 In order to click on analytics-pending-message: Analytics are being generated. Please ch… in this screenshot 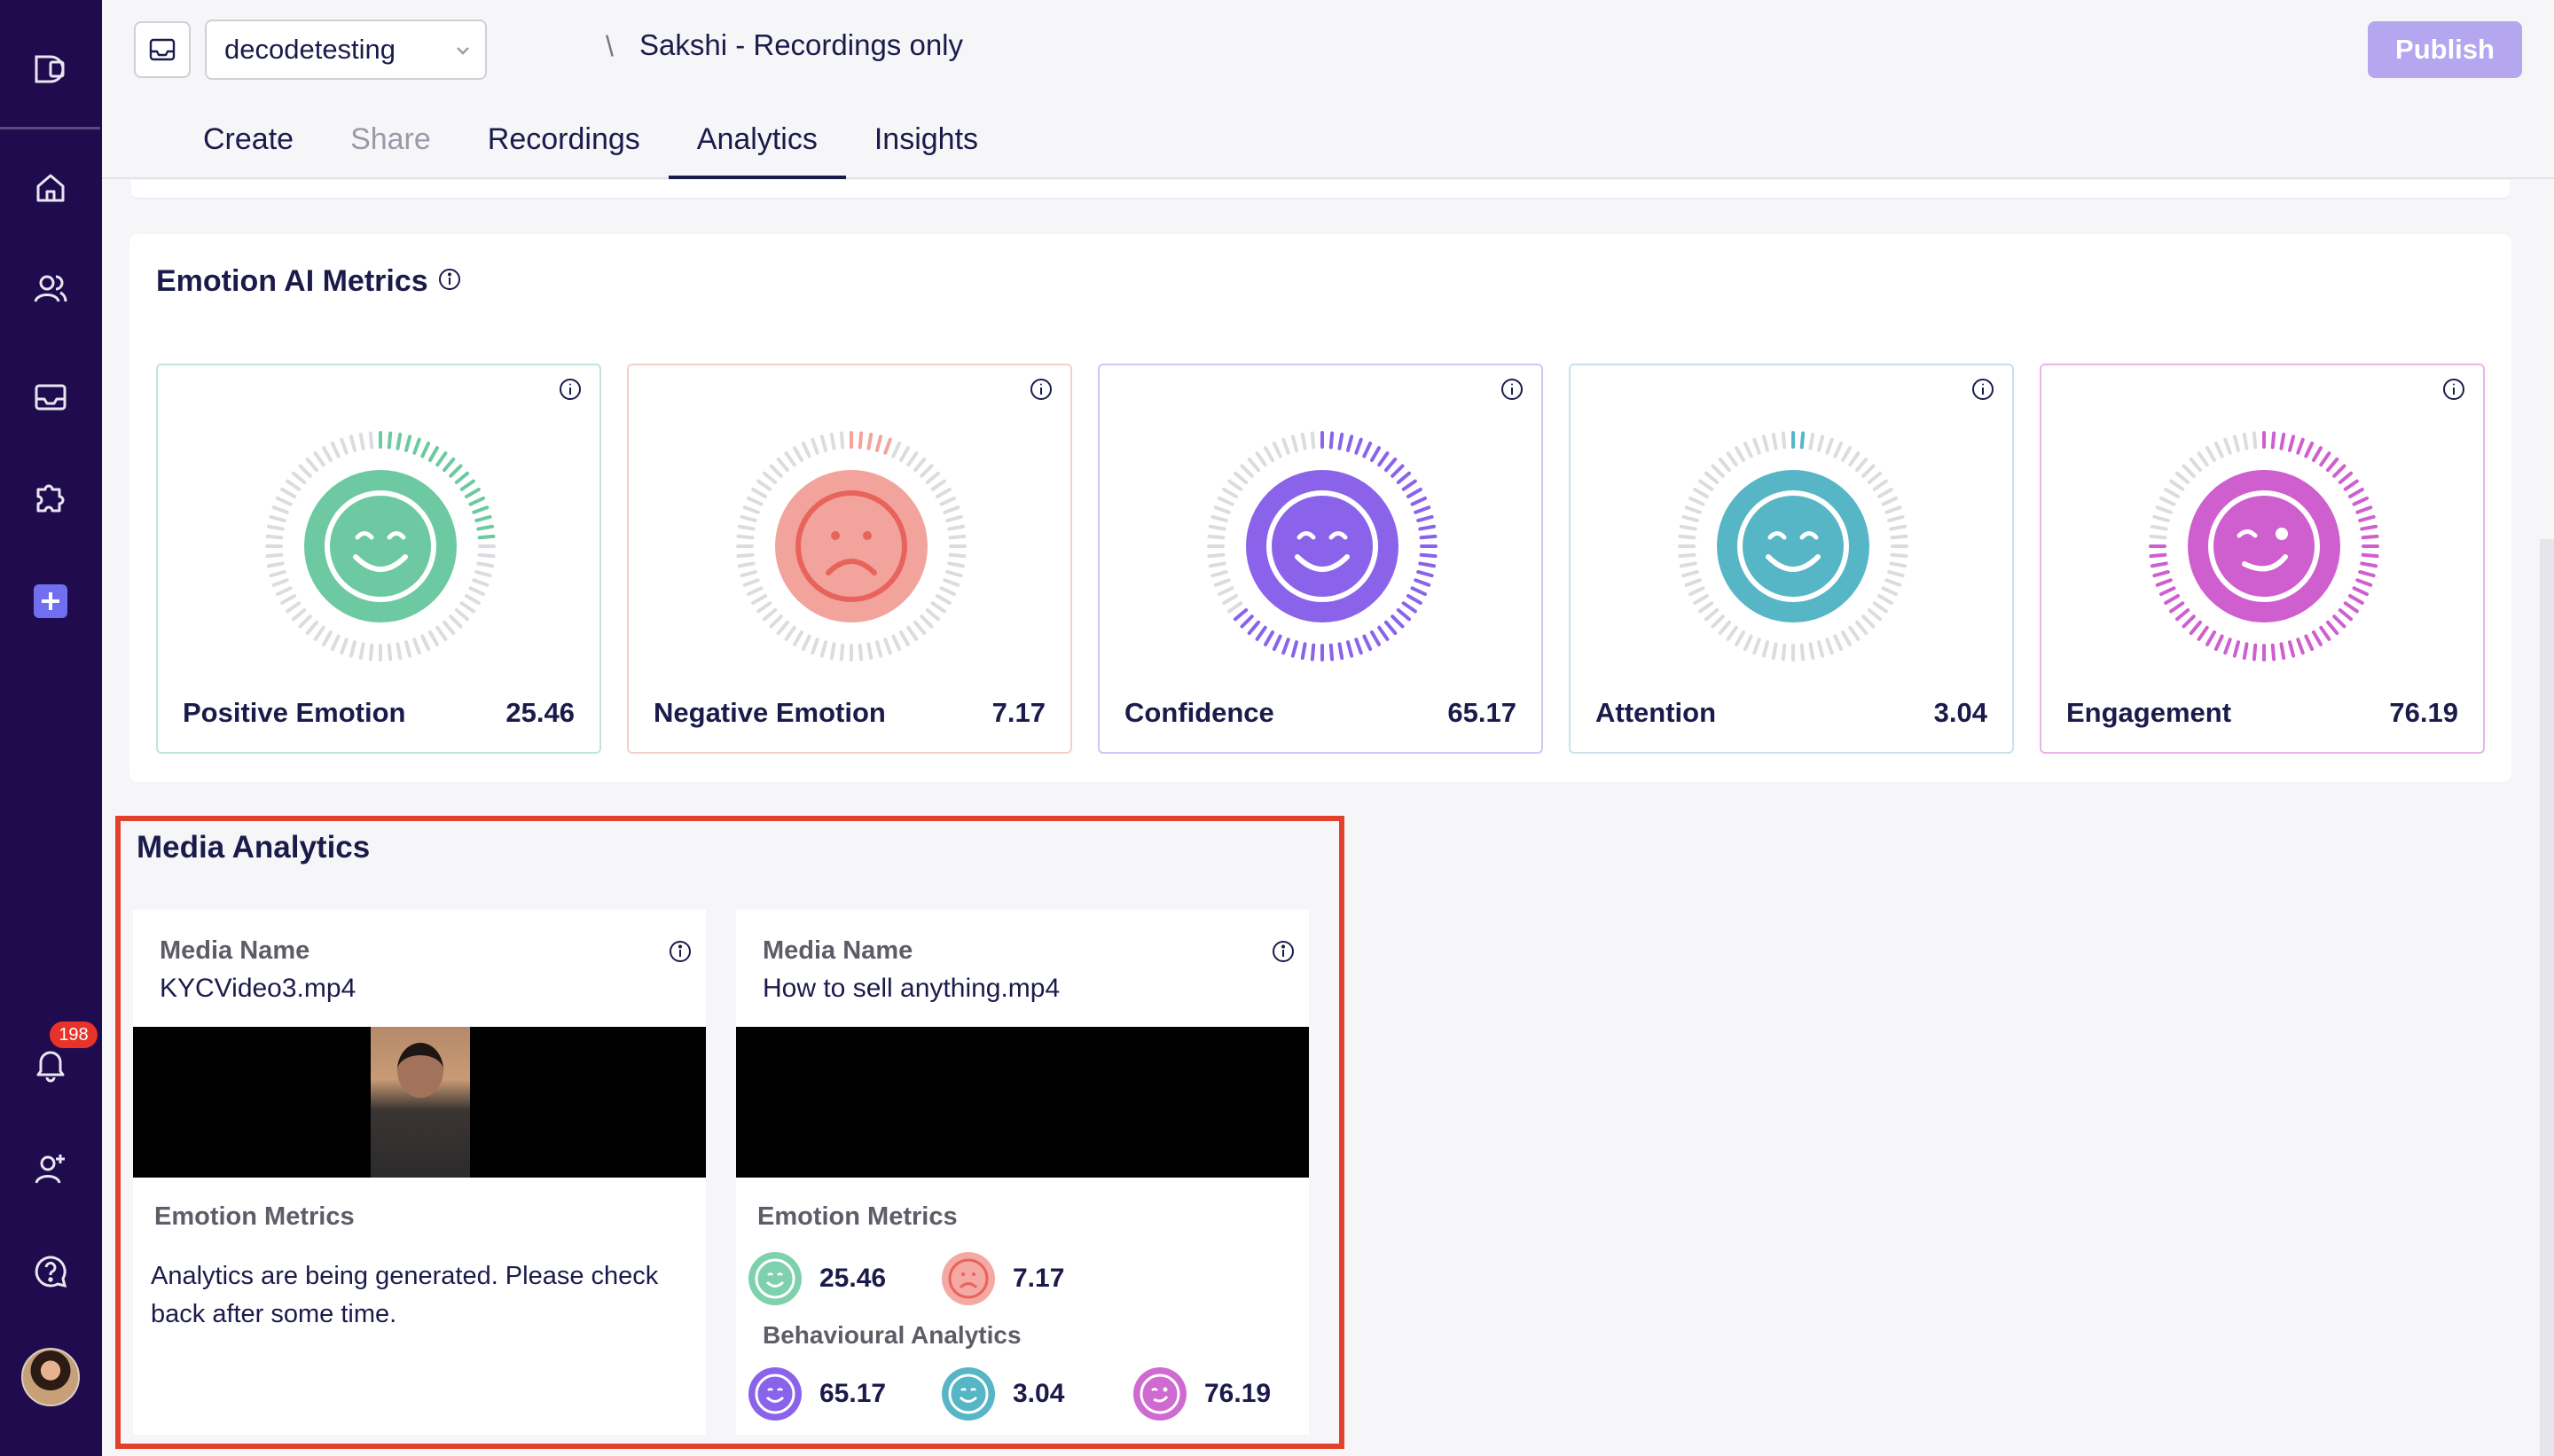, I will do `click(405, 1295)`.